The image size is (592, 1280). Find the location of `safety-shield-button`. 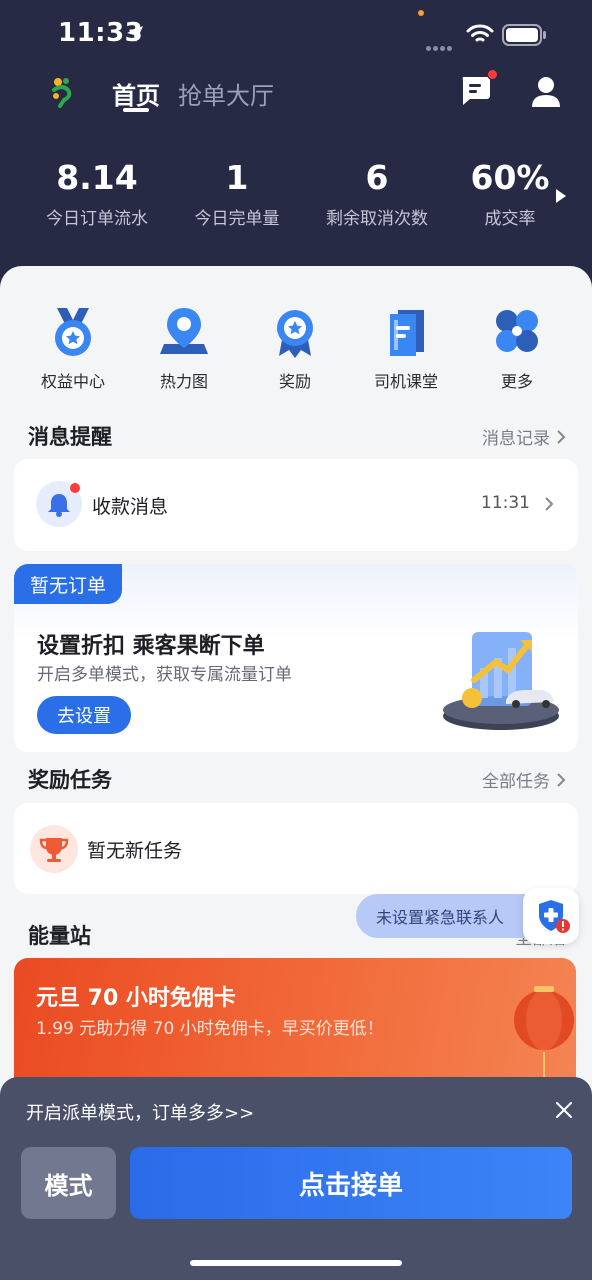

safety-shield-button is located at coordinates (551, 916).